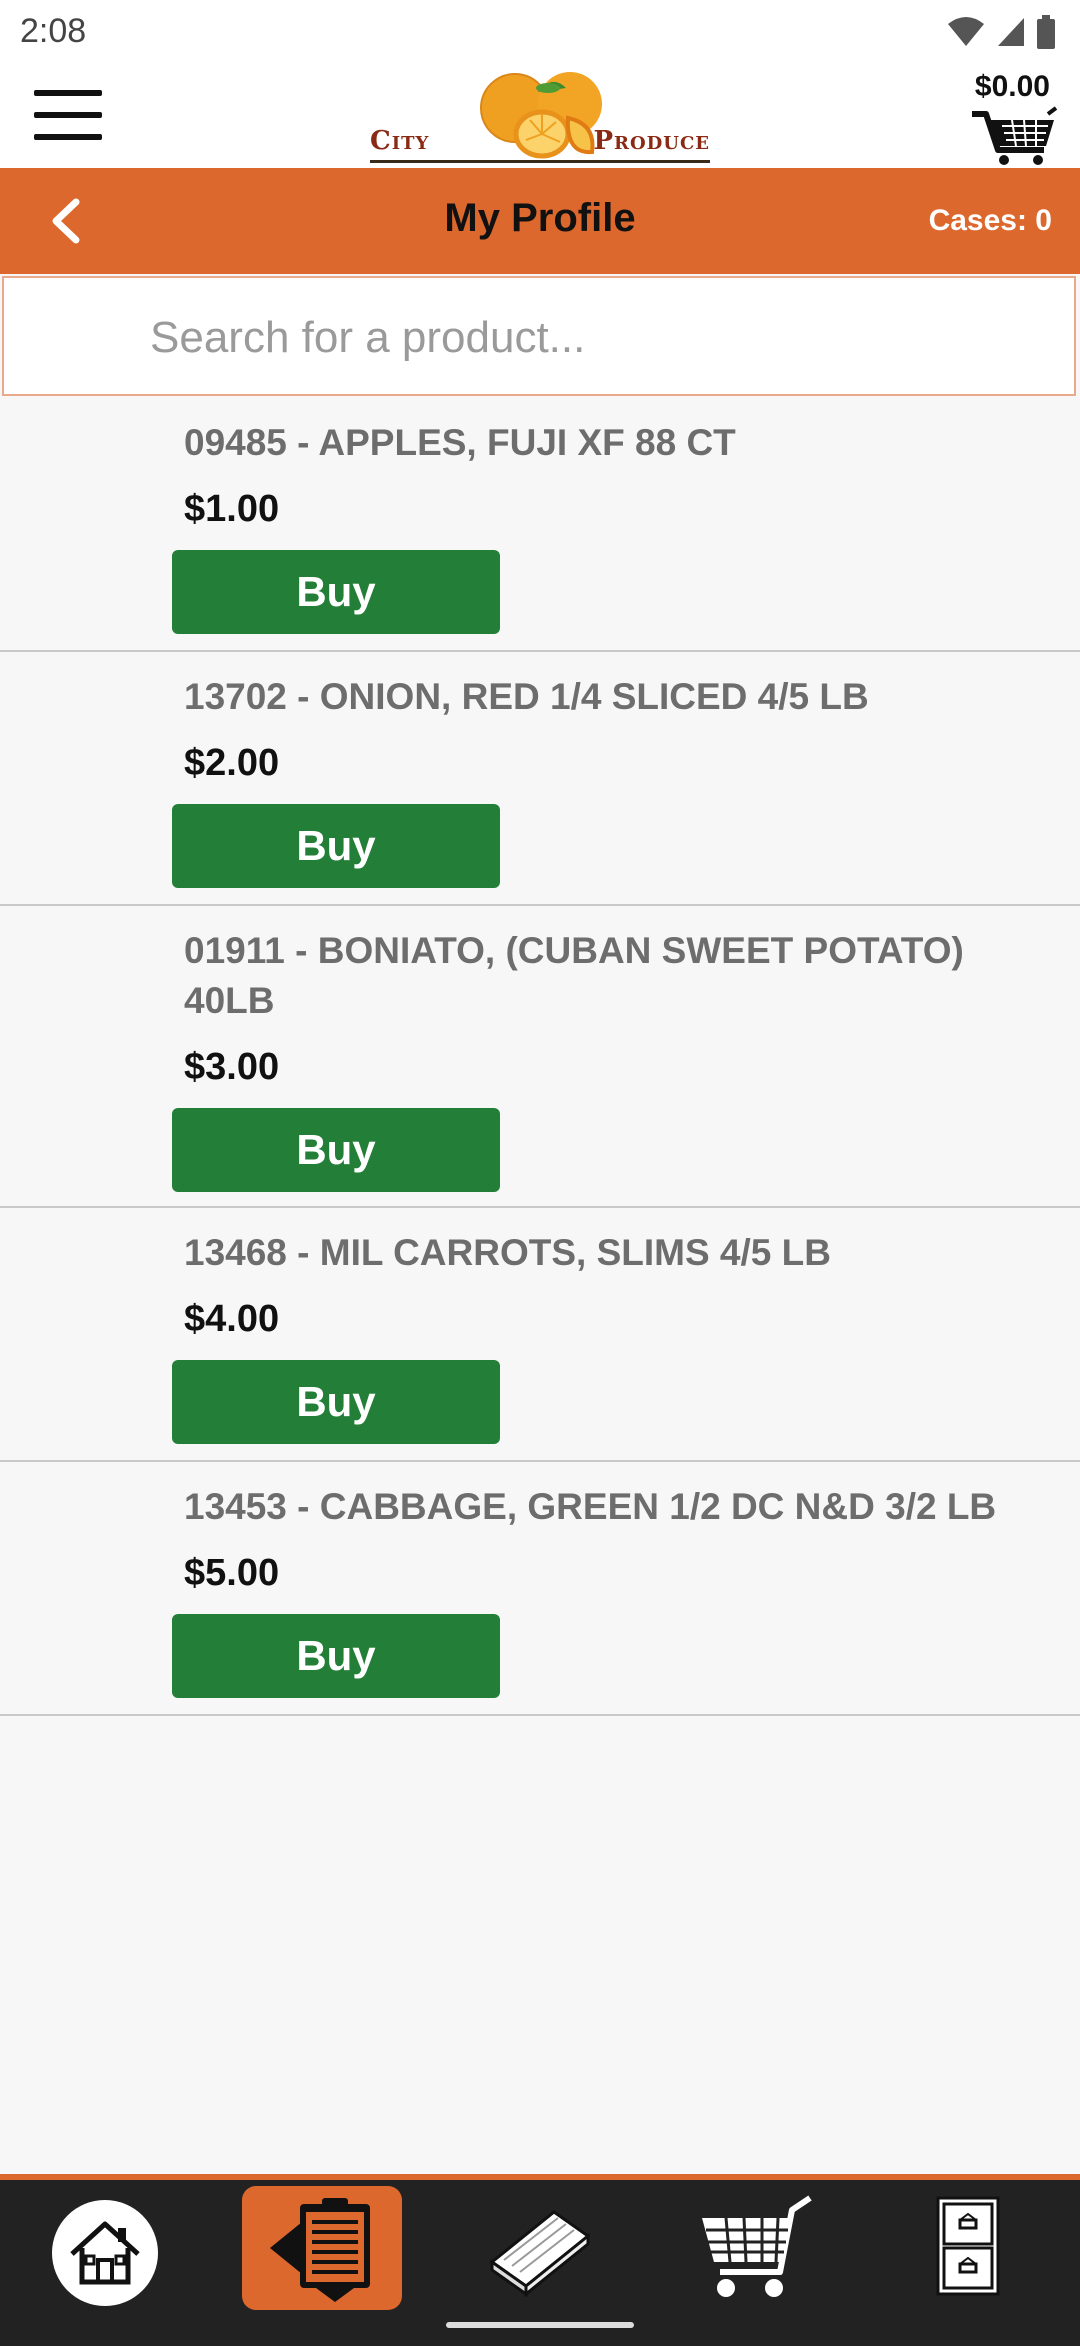  What do you see at coordinates (232, 509) in the screenshot?
I see `product-price: $1.00` at bounding box center [232, 509].